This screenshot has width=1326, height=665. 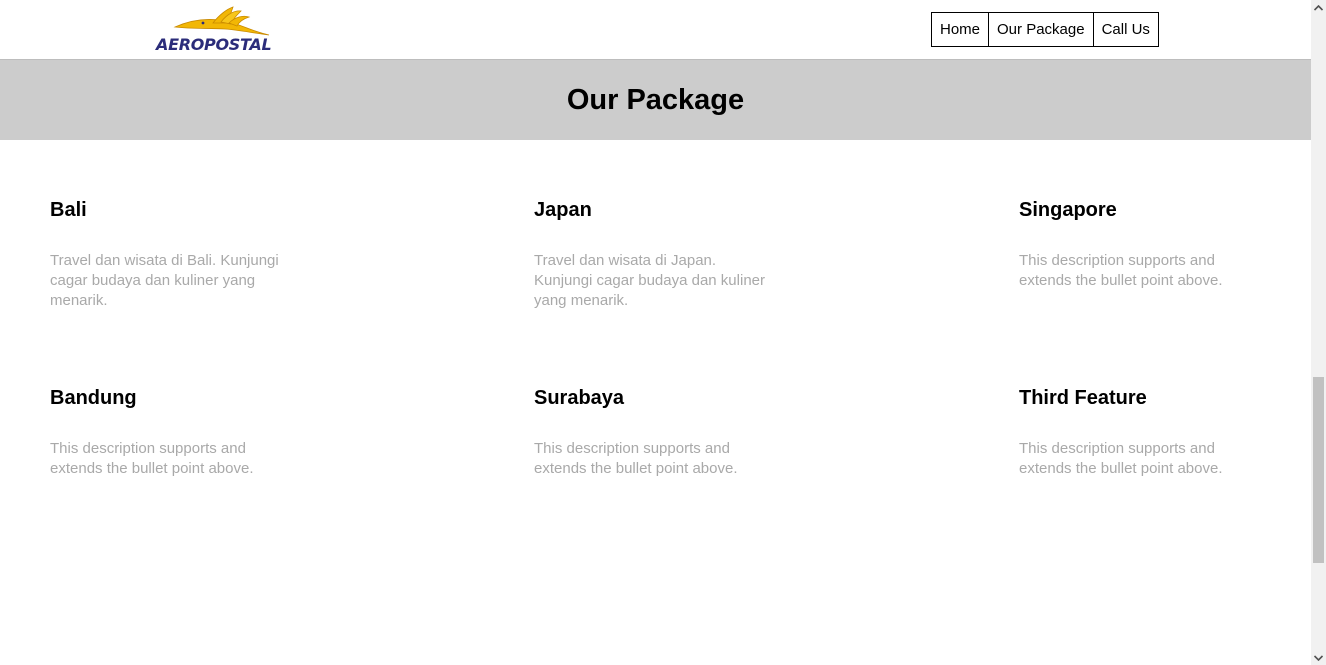 What do you see at coordinates (214, 44) in the screenshot?
I see `logo-text: AEROPOSTAL` at bounding box center [214, 44].